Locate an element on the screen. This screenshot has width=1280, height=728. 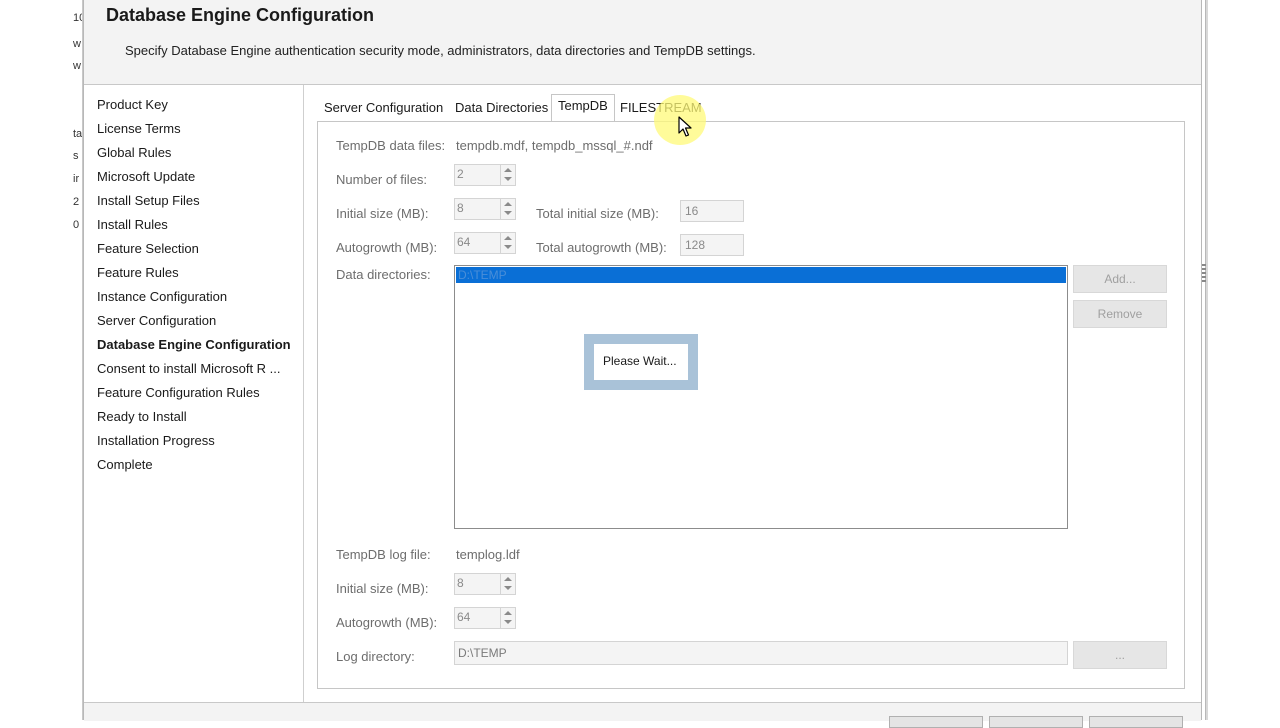
nav-item-product-key: Product Key is located at coordinates (132, 104).